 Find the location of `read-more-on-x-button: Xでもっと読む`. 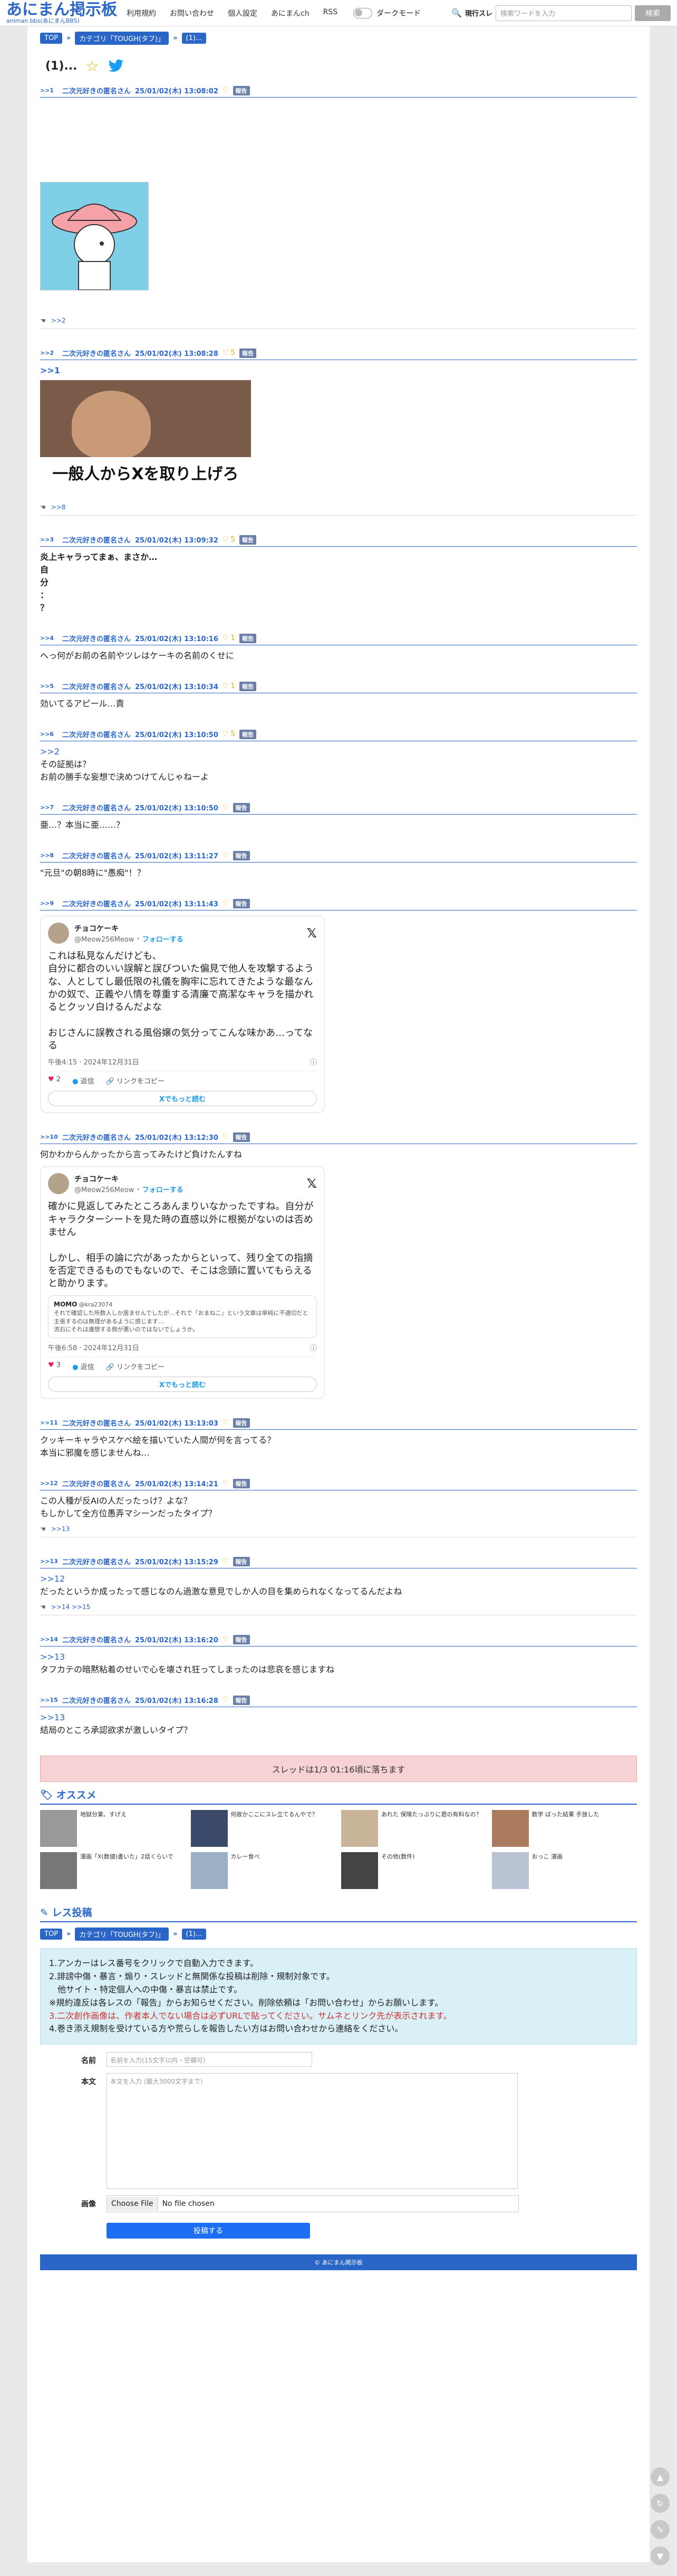

read-more-on-x-button: Xでもっと読む is located at coordinates (183, 1384).